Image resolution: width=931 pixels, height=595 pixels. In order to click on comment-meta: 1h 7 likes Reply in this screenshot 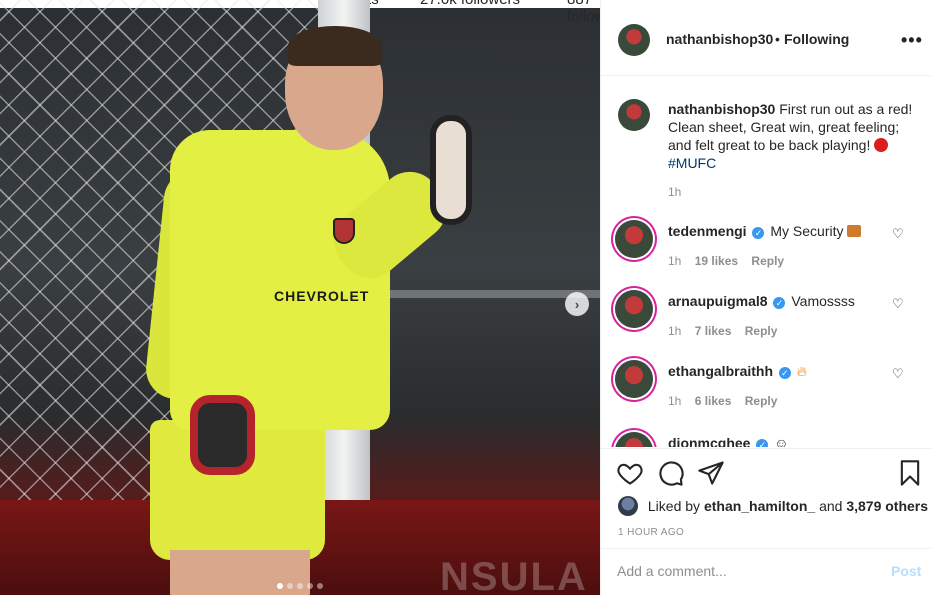, I will do `click(722, 331)`.